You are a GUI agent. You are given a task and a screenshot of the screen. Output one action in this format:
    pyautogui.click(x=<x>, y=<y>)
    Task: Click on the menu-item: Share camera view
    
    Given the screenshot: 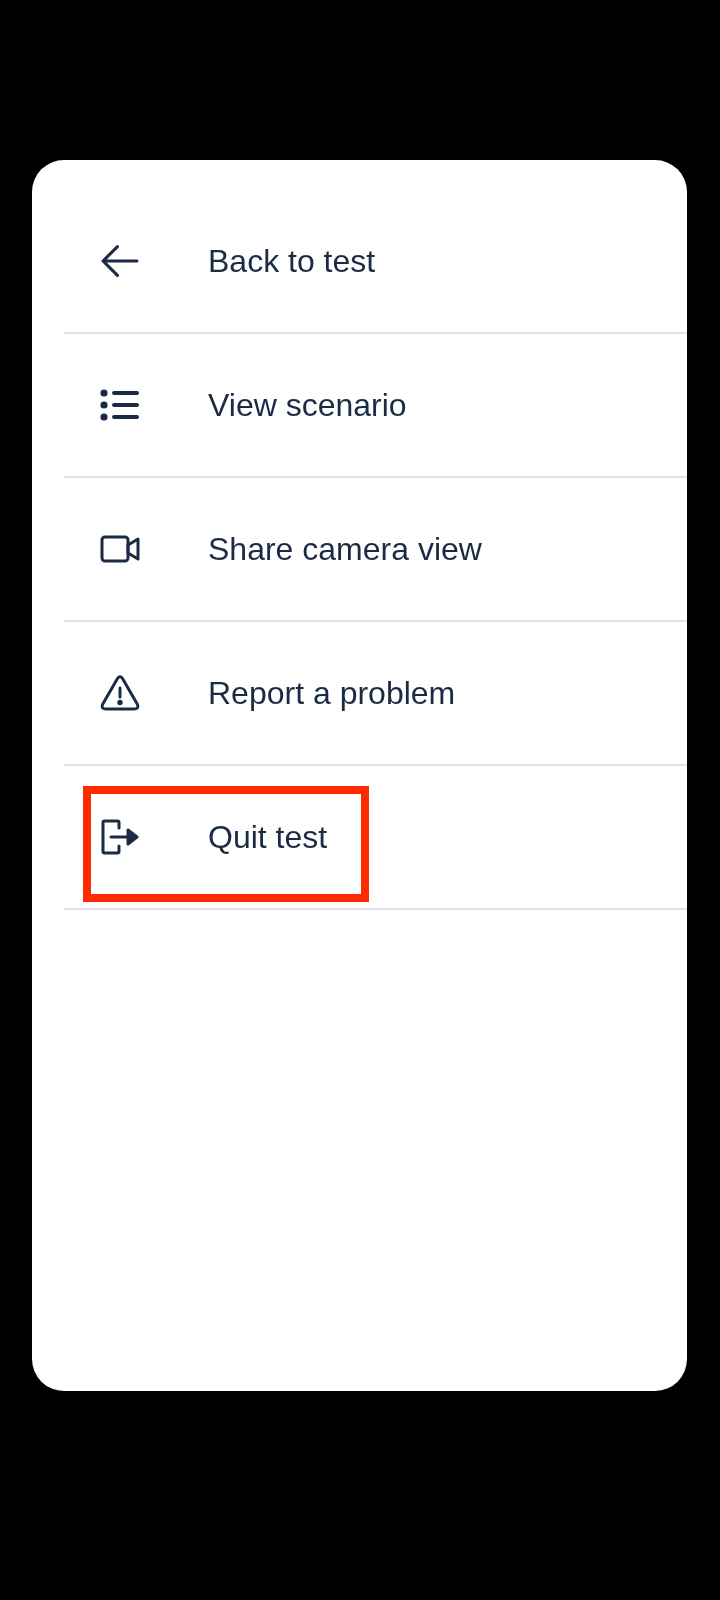 What is the action you would take?
    pyautogui.click(x=375, y=550)
    